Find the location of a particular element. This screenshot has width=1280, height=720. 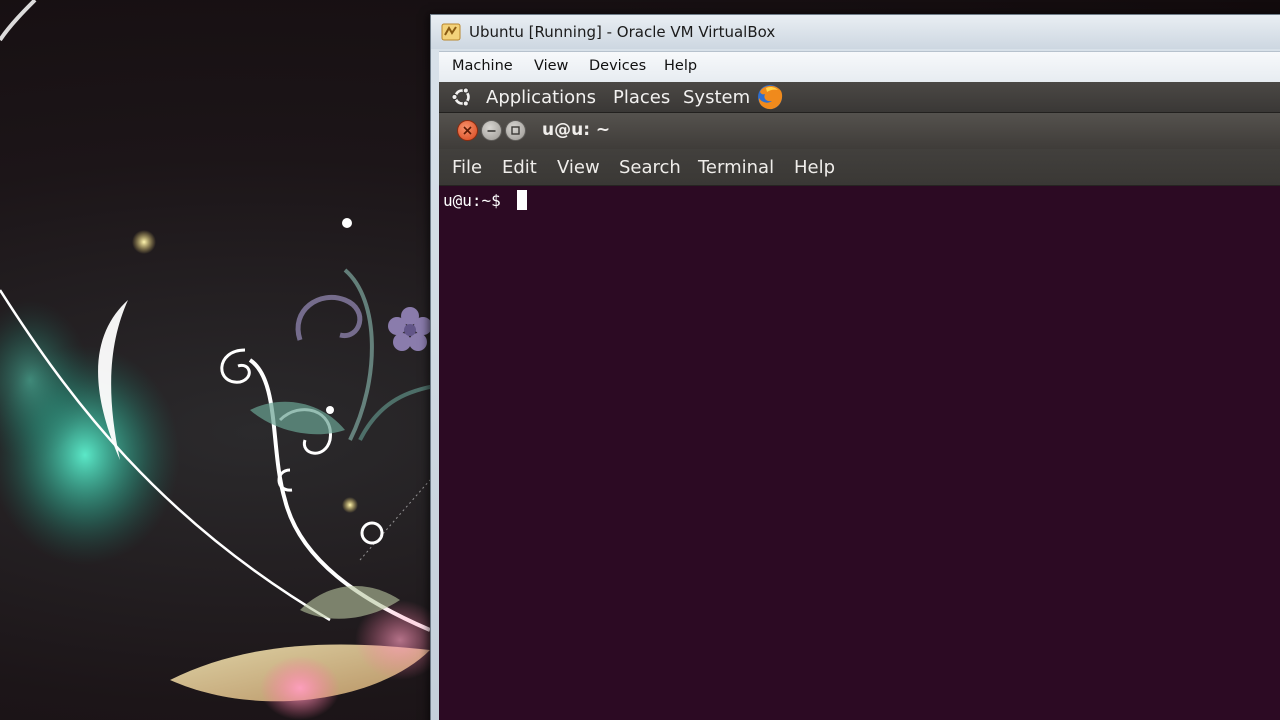

shell-prompt: u@u:~$ is located at coordinates (477, 200).